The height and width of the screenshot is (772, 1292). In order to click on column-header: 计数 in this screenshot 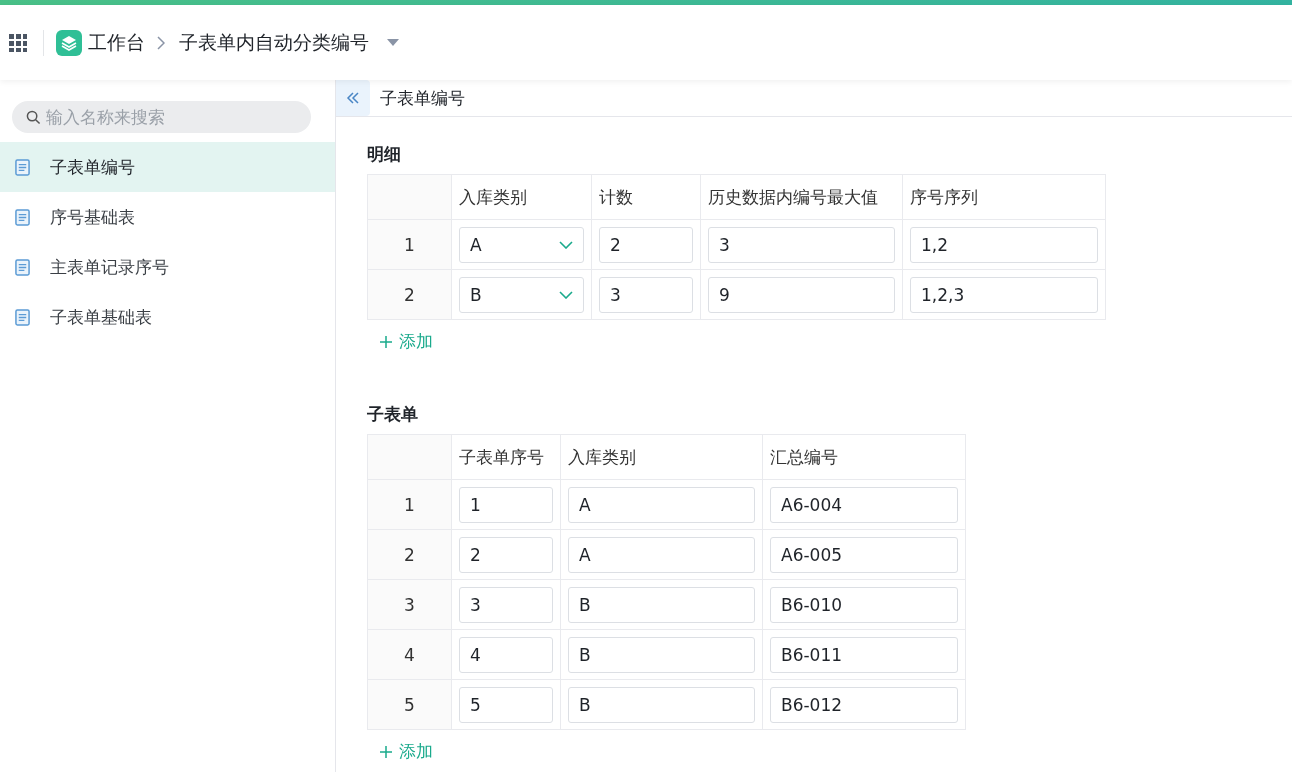, I will do `click(646, 197)`.